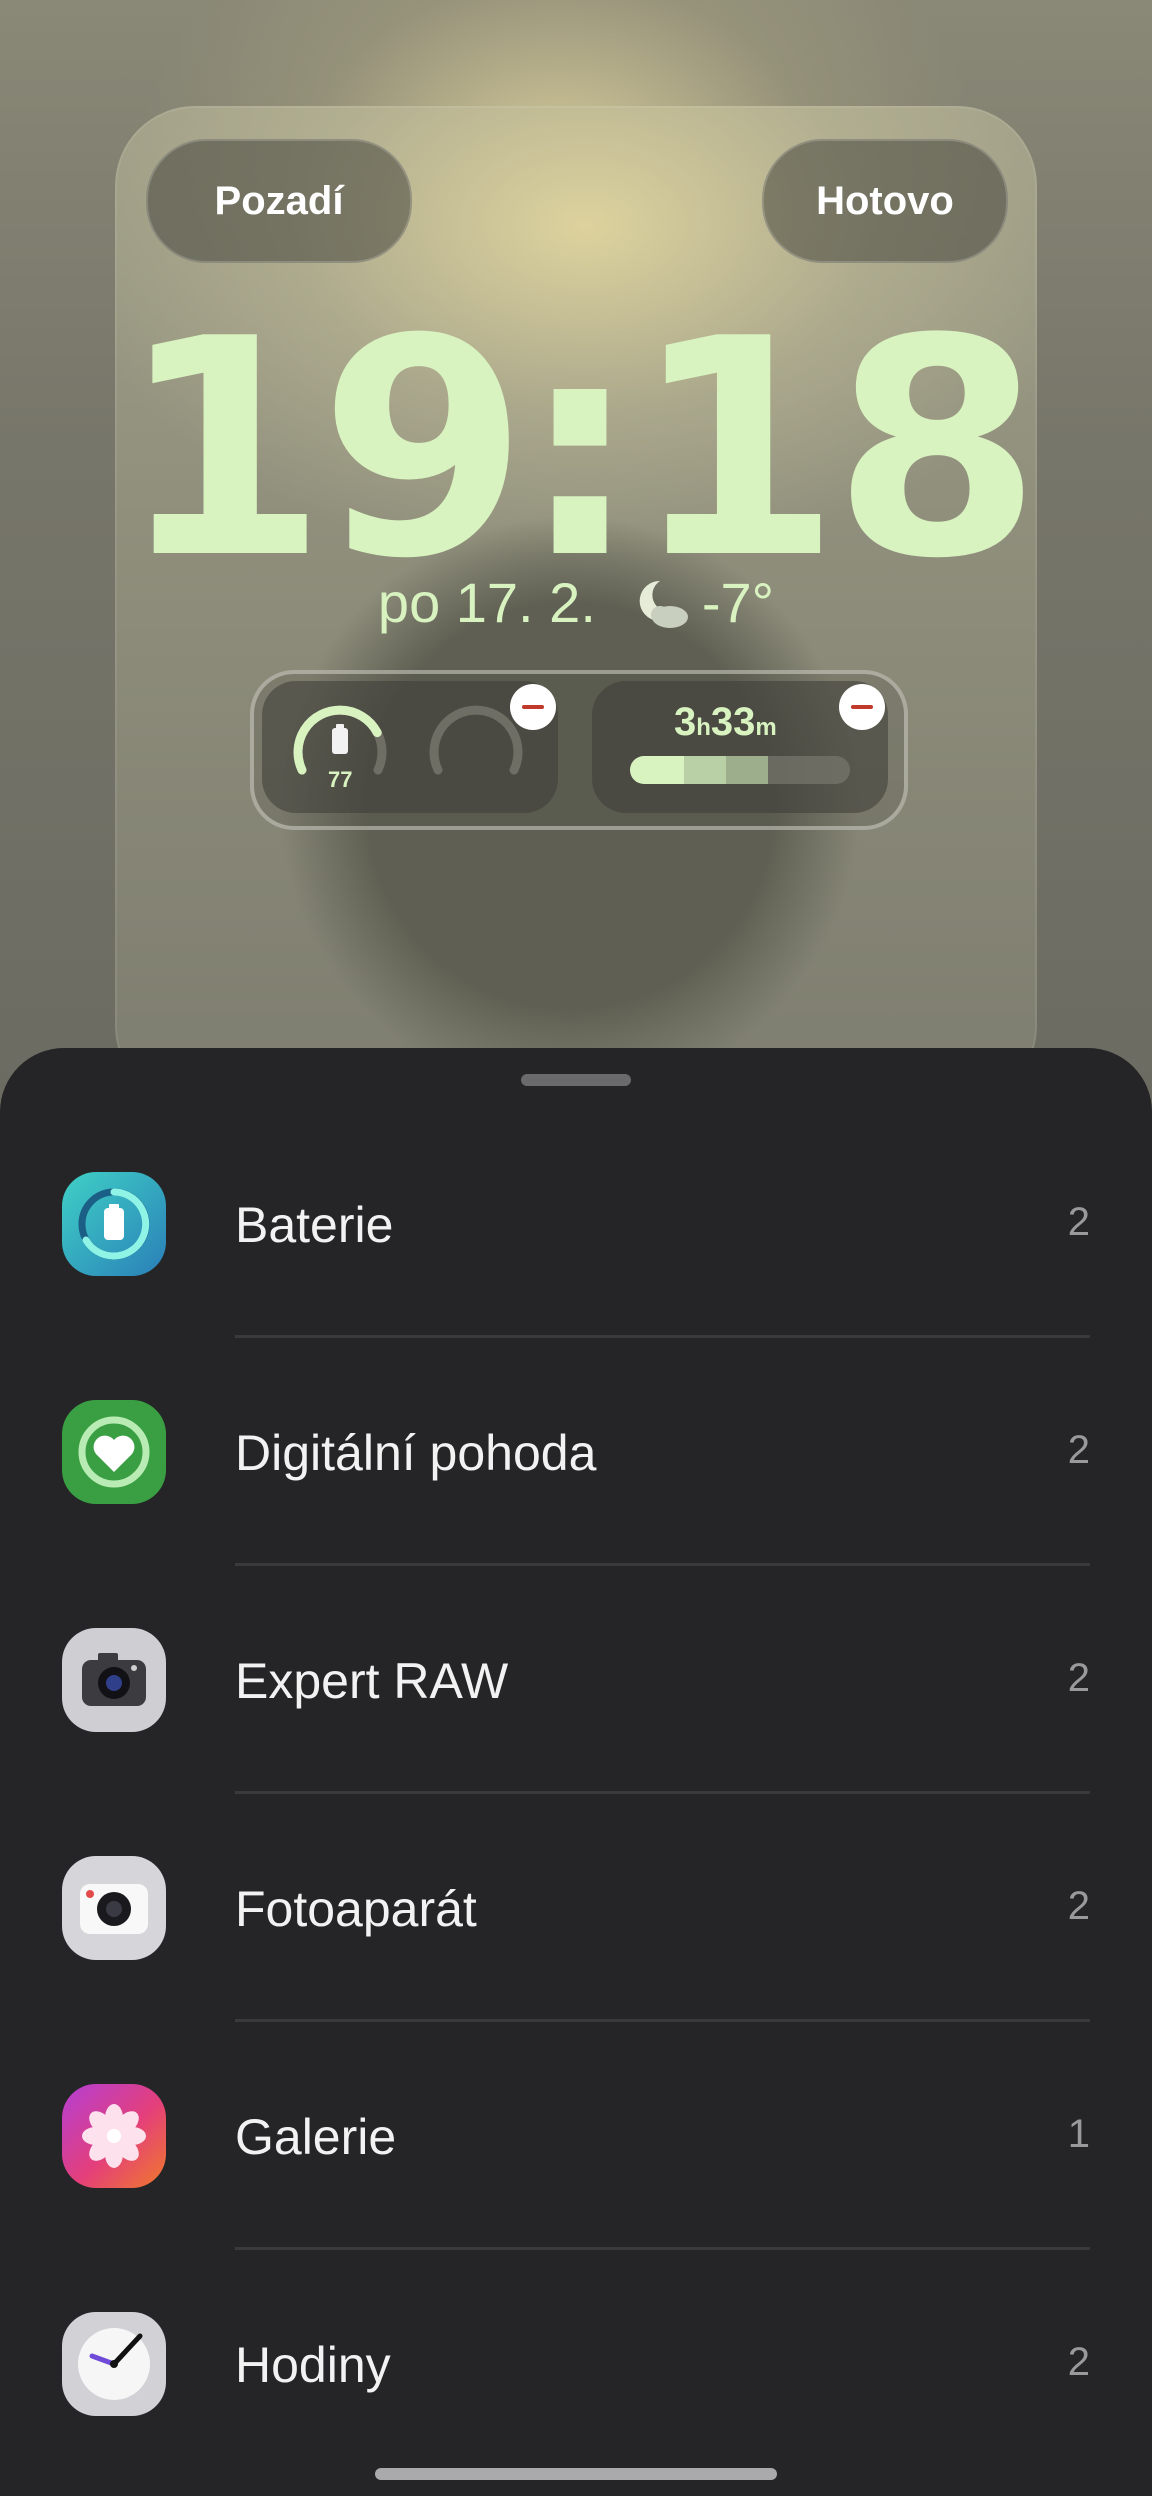 This screenshot has width=1152, height=2496. I want to click on lockscreen-clock: 19:18, so click(576, 450).